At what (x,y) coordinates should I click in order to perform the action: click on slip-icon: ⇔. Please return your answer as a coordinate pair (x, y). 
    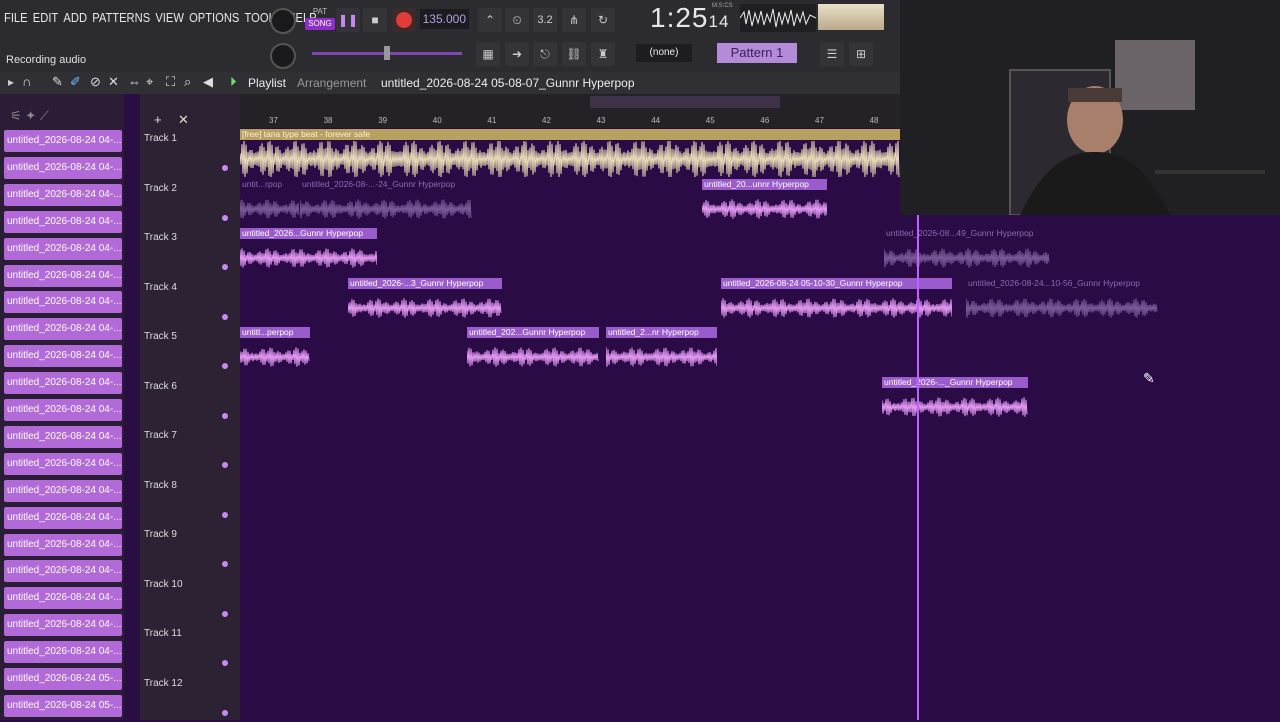
    Looking at the image, I should click on (134, 81).